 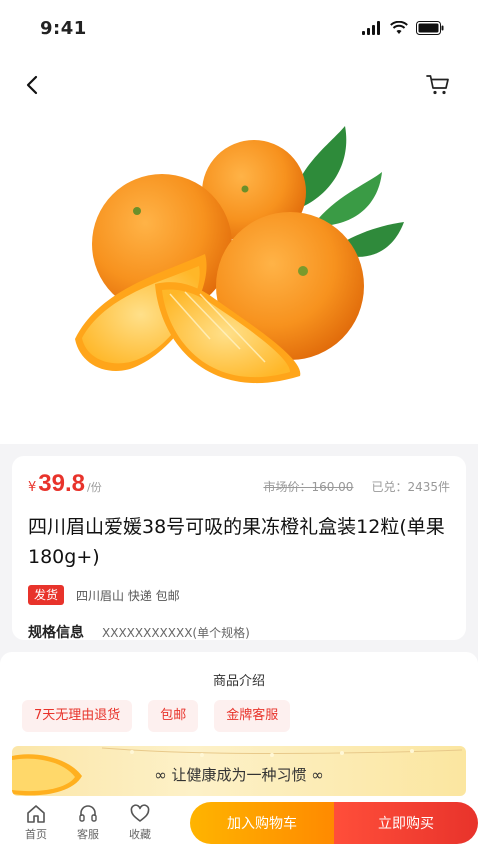 What do you see at coordinates (308, 487) in the screenshot?
I see `market-price: 市场价：160.00` at bounding box center [308, 487].